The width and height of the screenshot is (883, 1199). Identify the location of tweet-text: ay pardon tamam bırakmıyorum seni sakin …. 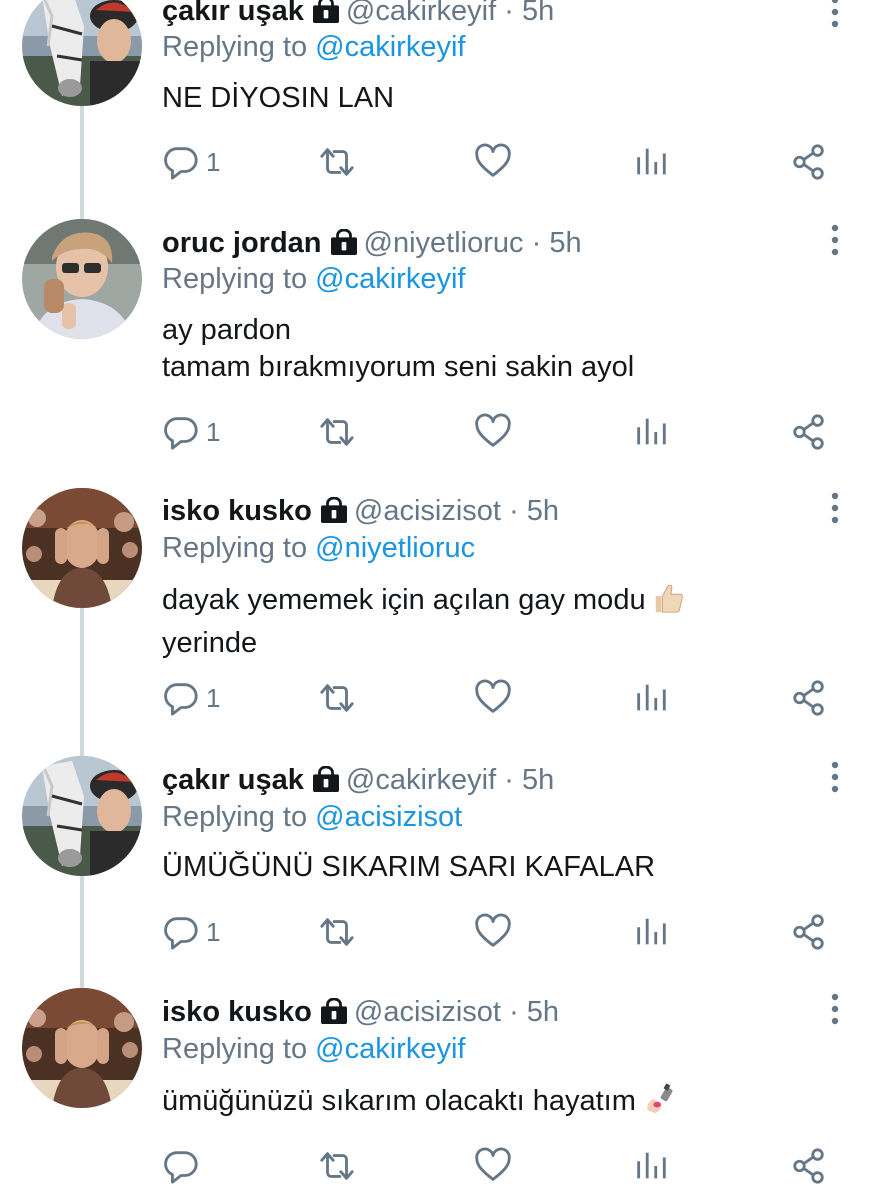
(482, 349).